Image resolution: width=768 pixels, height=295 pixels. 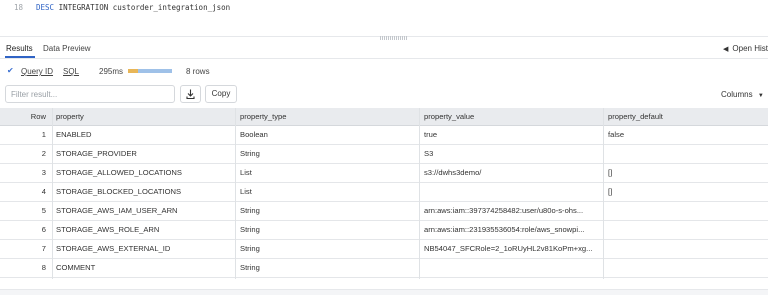 I want to click on cell-property: STORAGE_AWS_EXTERNAL_ID, so click(x=144, y=249).